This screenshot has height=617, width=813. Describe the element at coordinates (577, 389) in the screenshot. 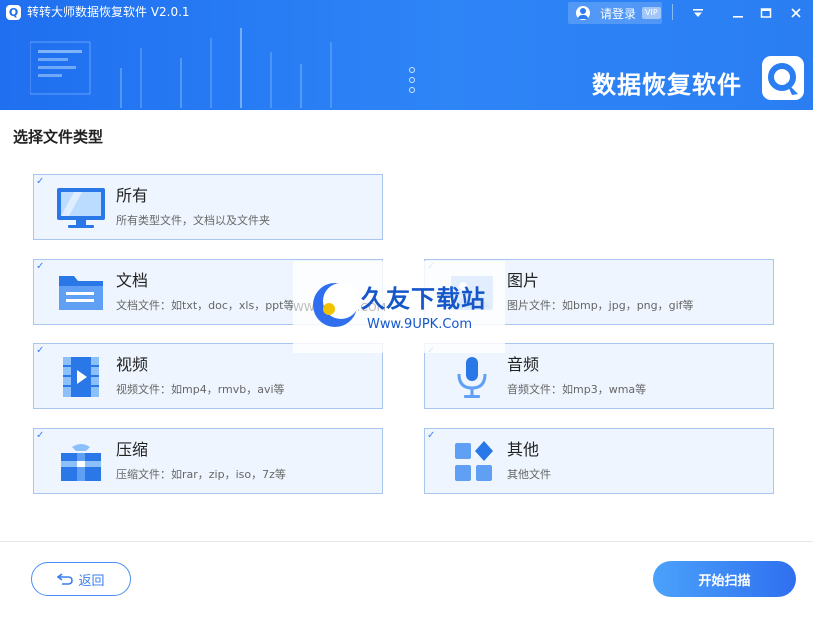

I see `card-description: 音频文件：如mp3，wma等` at that location.